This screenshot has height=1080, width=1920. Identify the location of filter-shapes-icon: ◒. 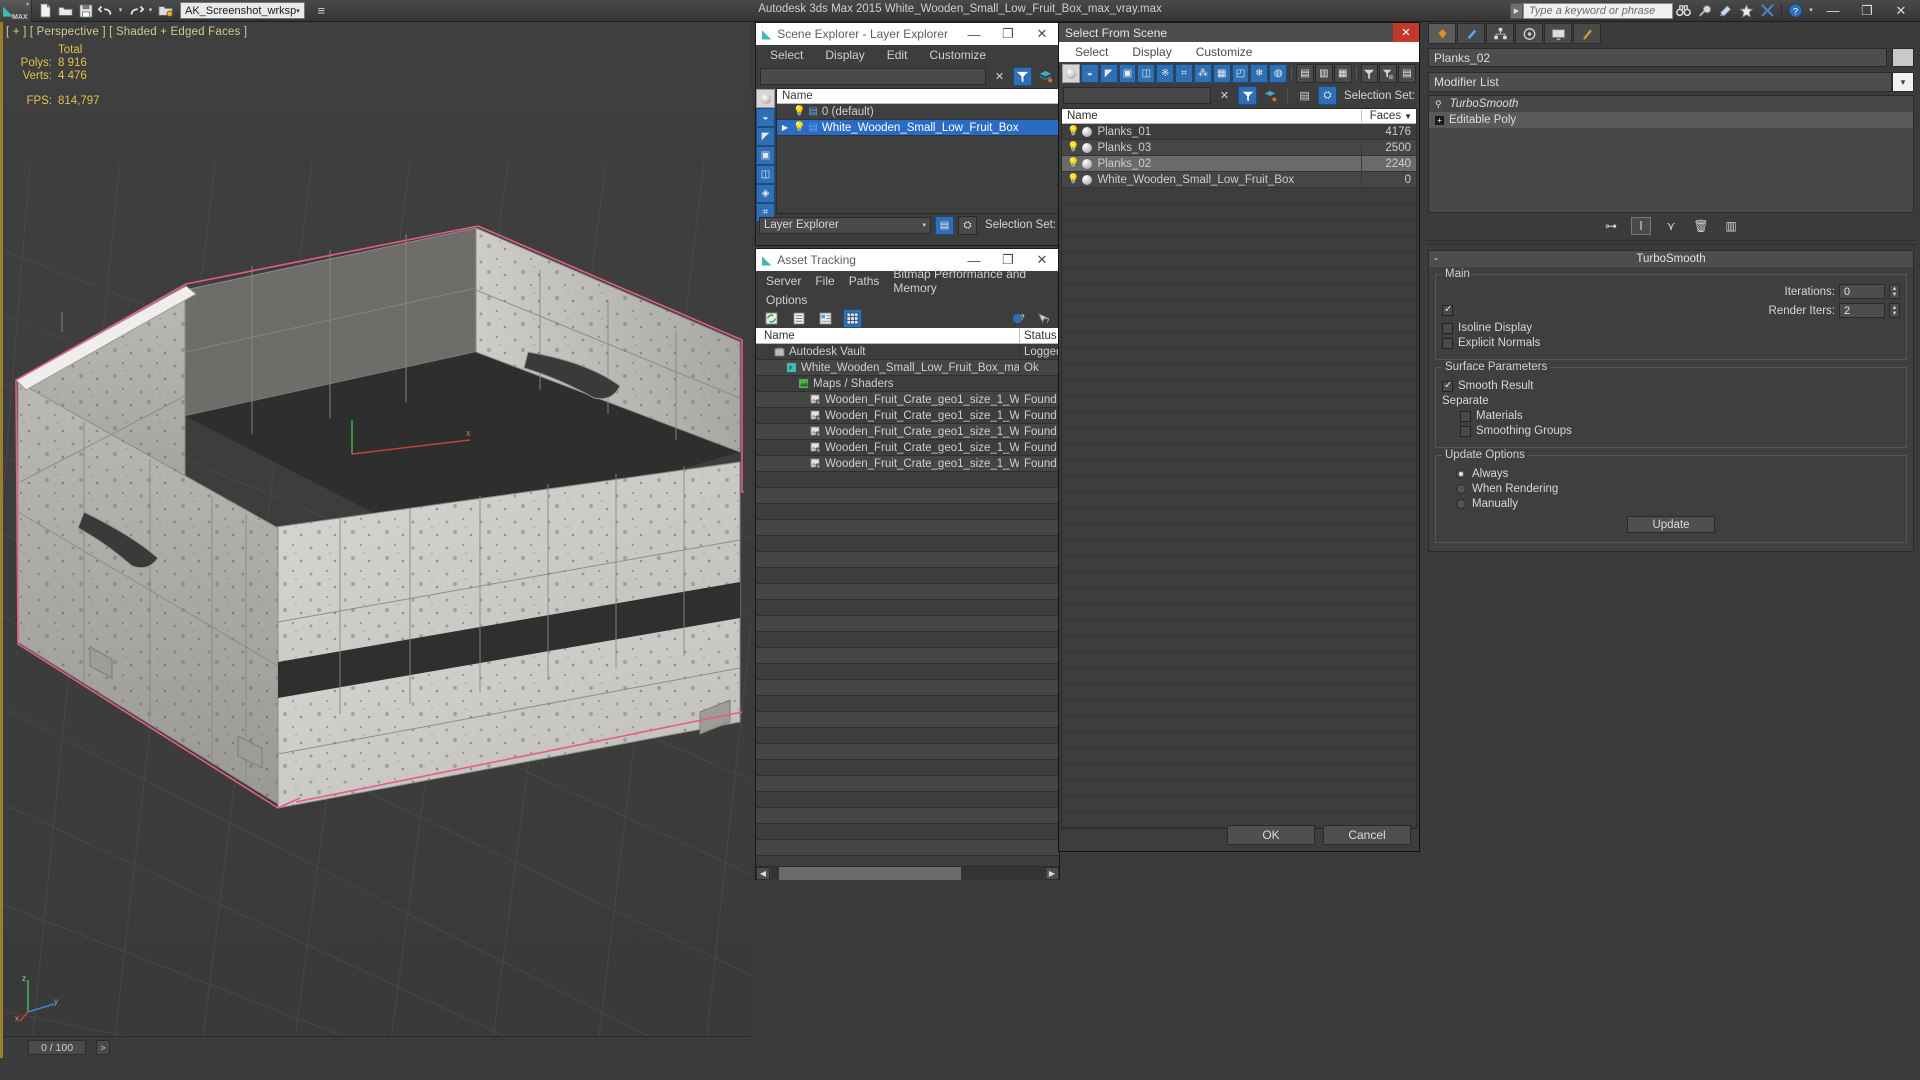
(765, 117).